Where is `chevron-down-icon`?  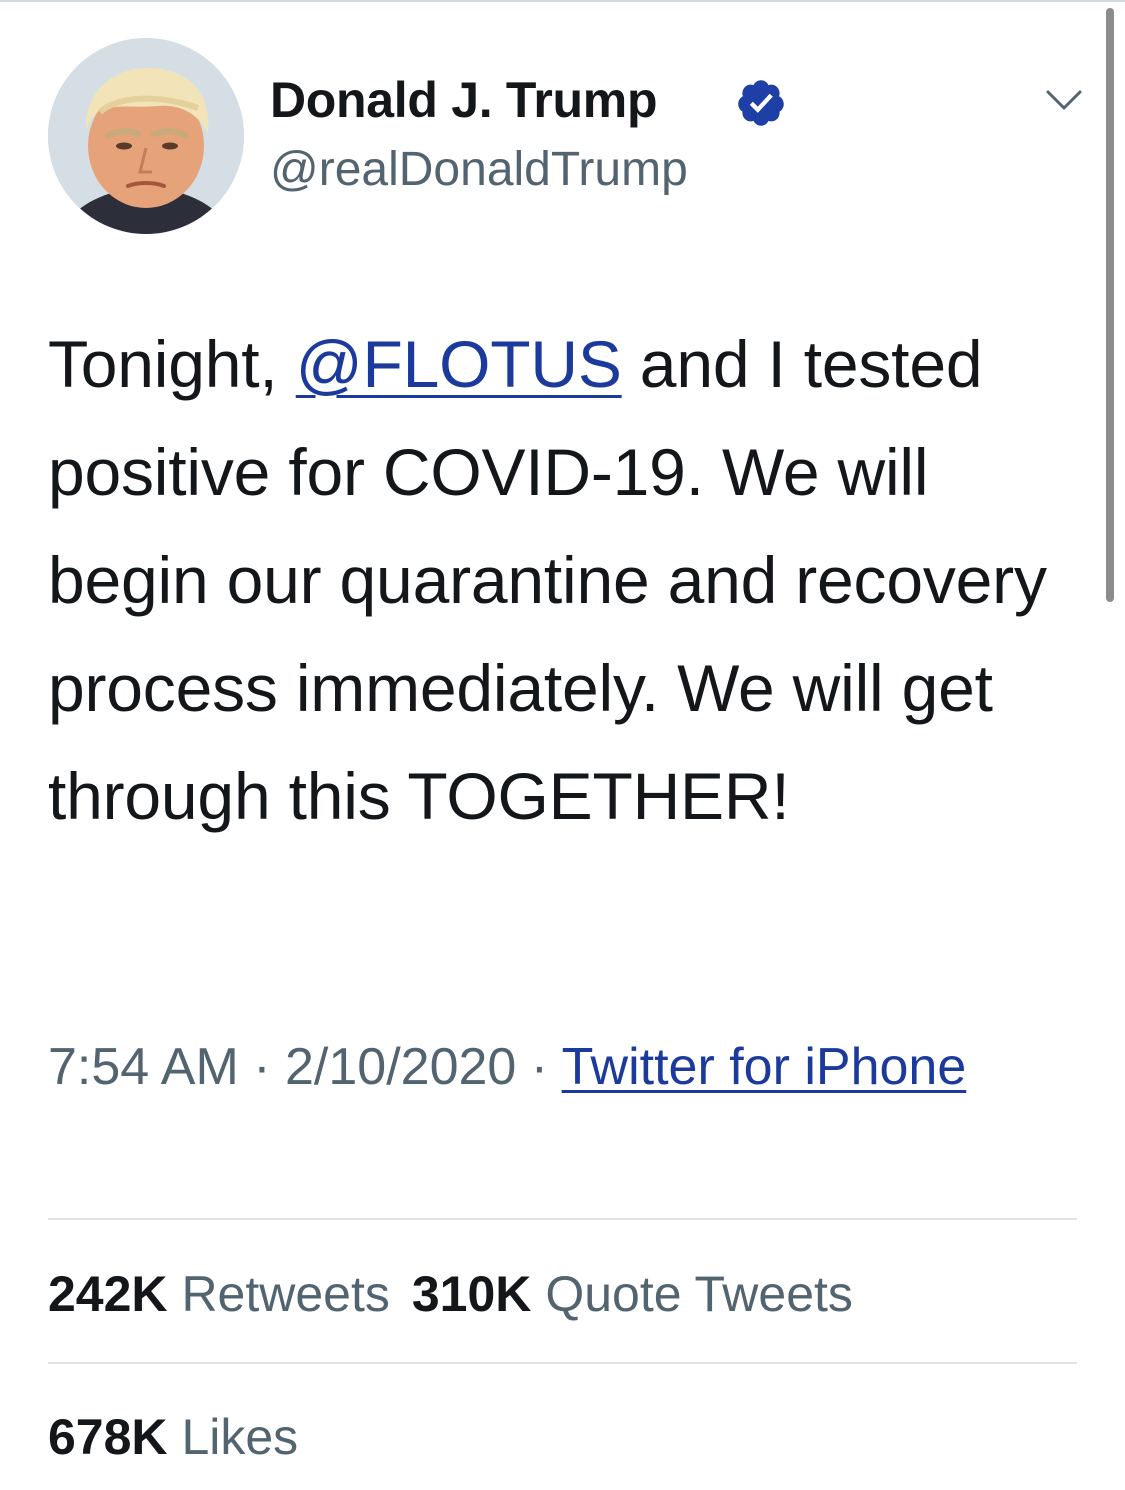
chevron-down-icon is located at coordinates (1064, 100).